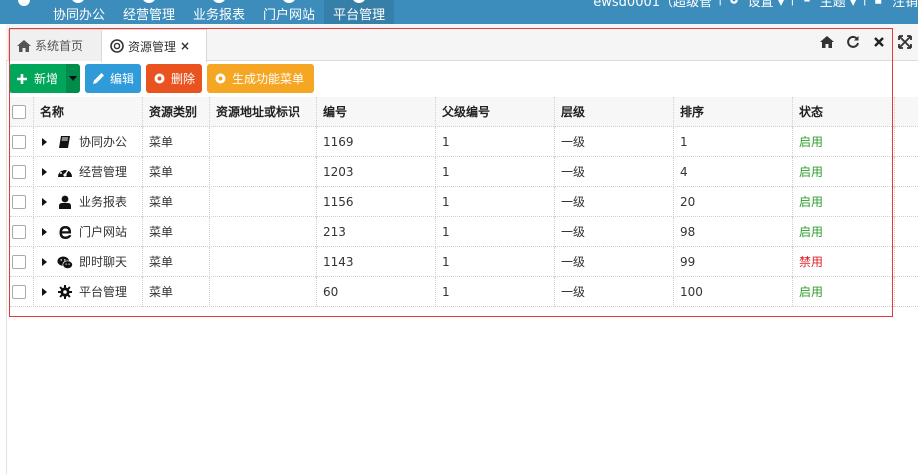  What do you see at coordinates (73, 78) in the screenshot?
I see `add-dropdown-toggle` at bounding box center [73, 78].